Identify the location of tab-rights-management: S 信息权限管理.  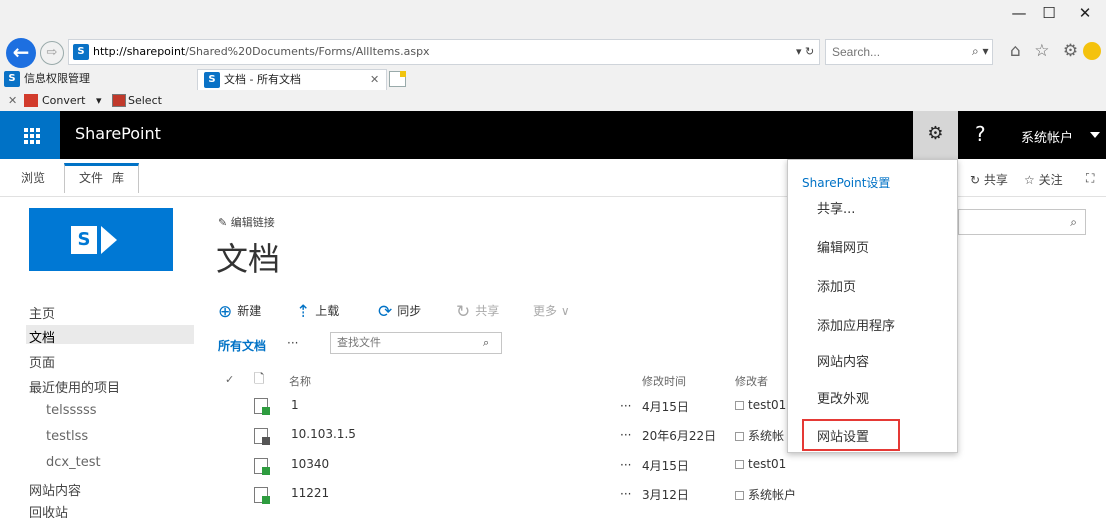
(97, 79).